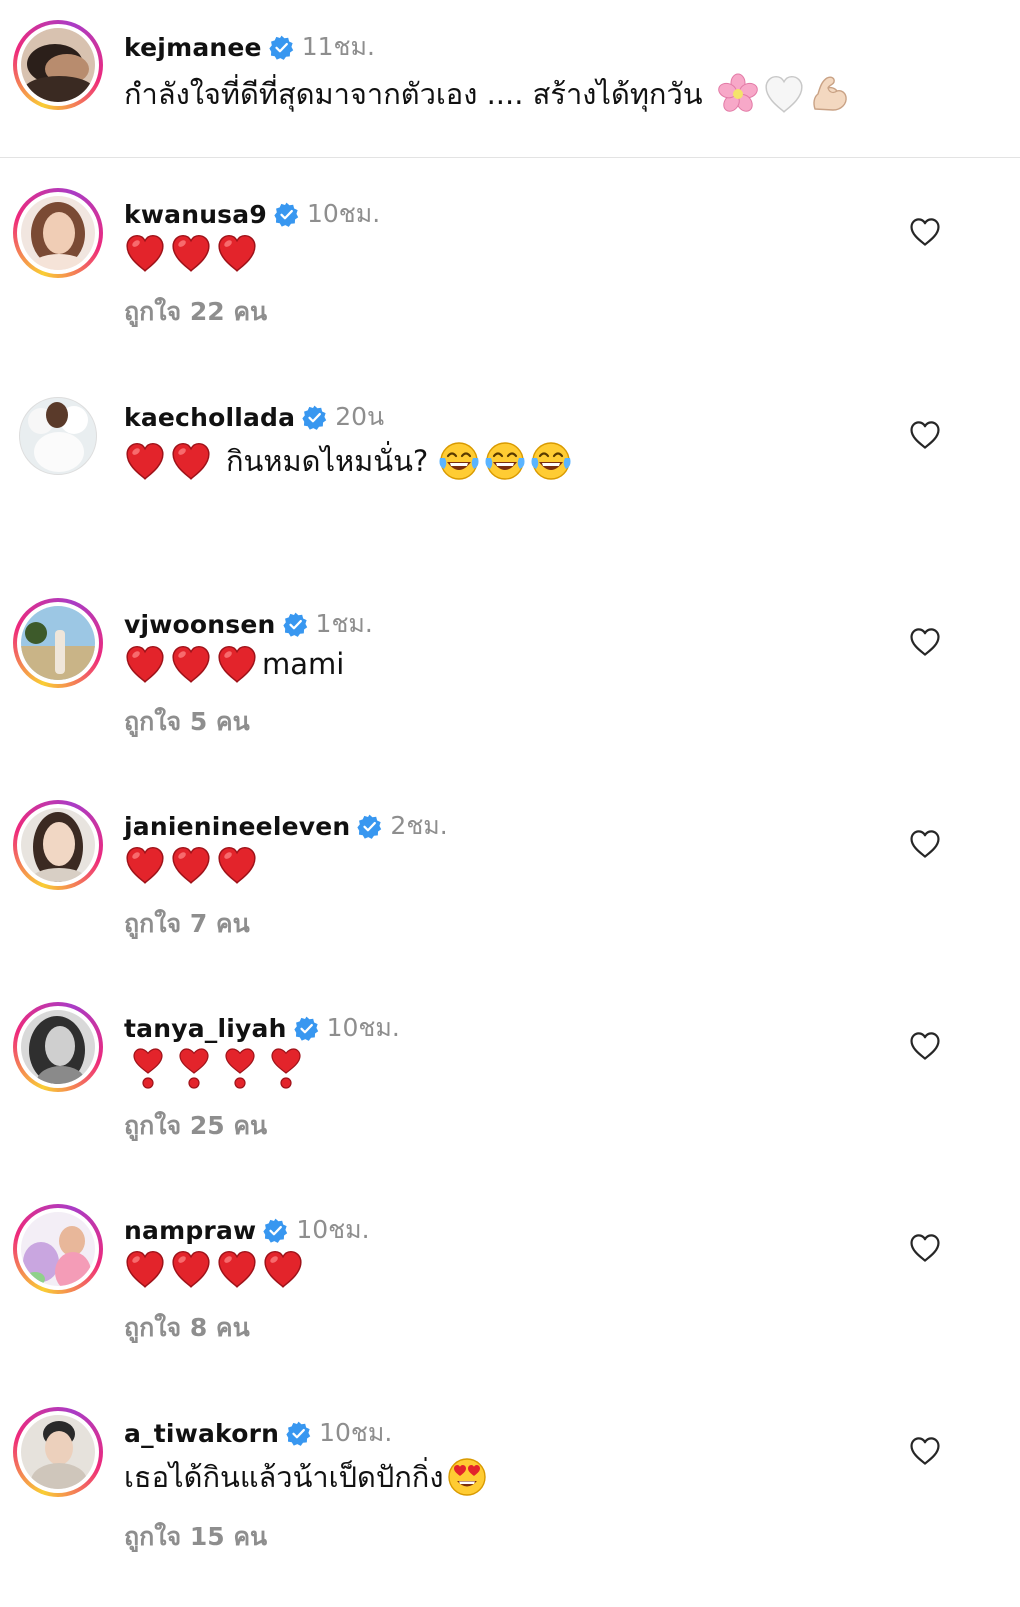 Image resolution: width=1020 pixels, height=1607 pixels. I want to click on white-heart-icon, so click(784, 94).